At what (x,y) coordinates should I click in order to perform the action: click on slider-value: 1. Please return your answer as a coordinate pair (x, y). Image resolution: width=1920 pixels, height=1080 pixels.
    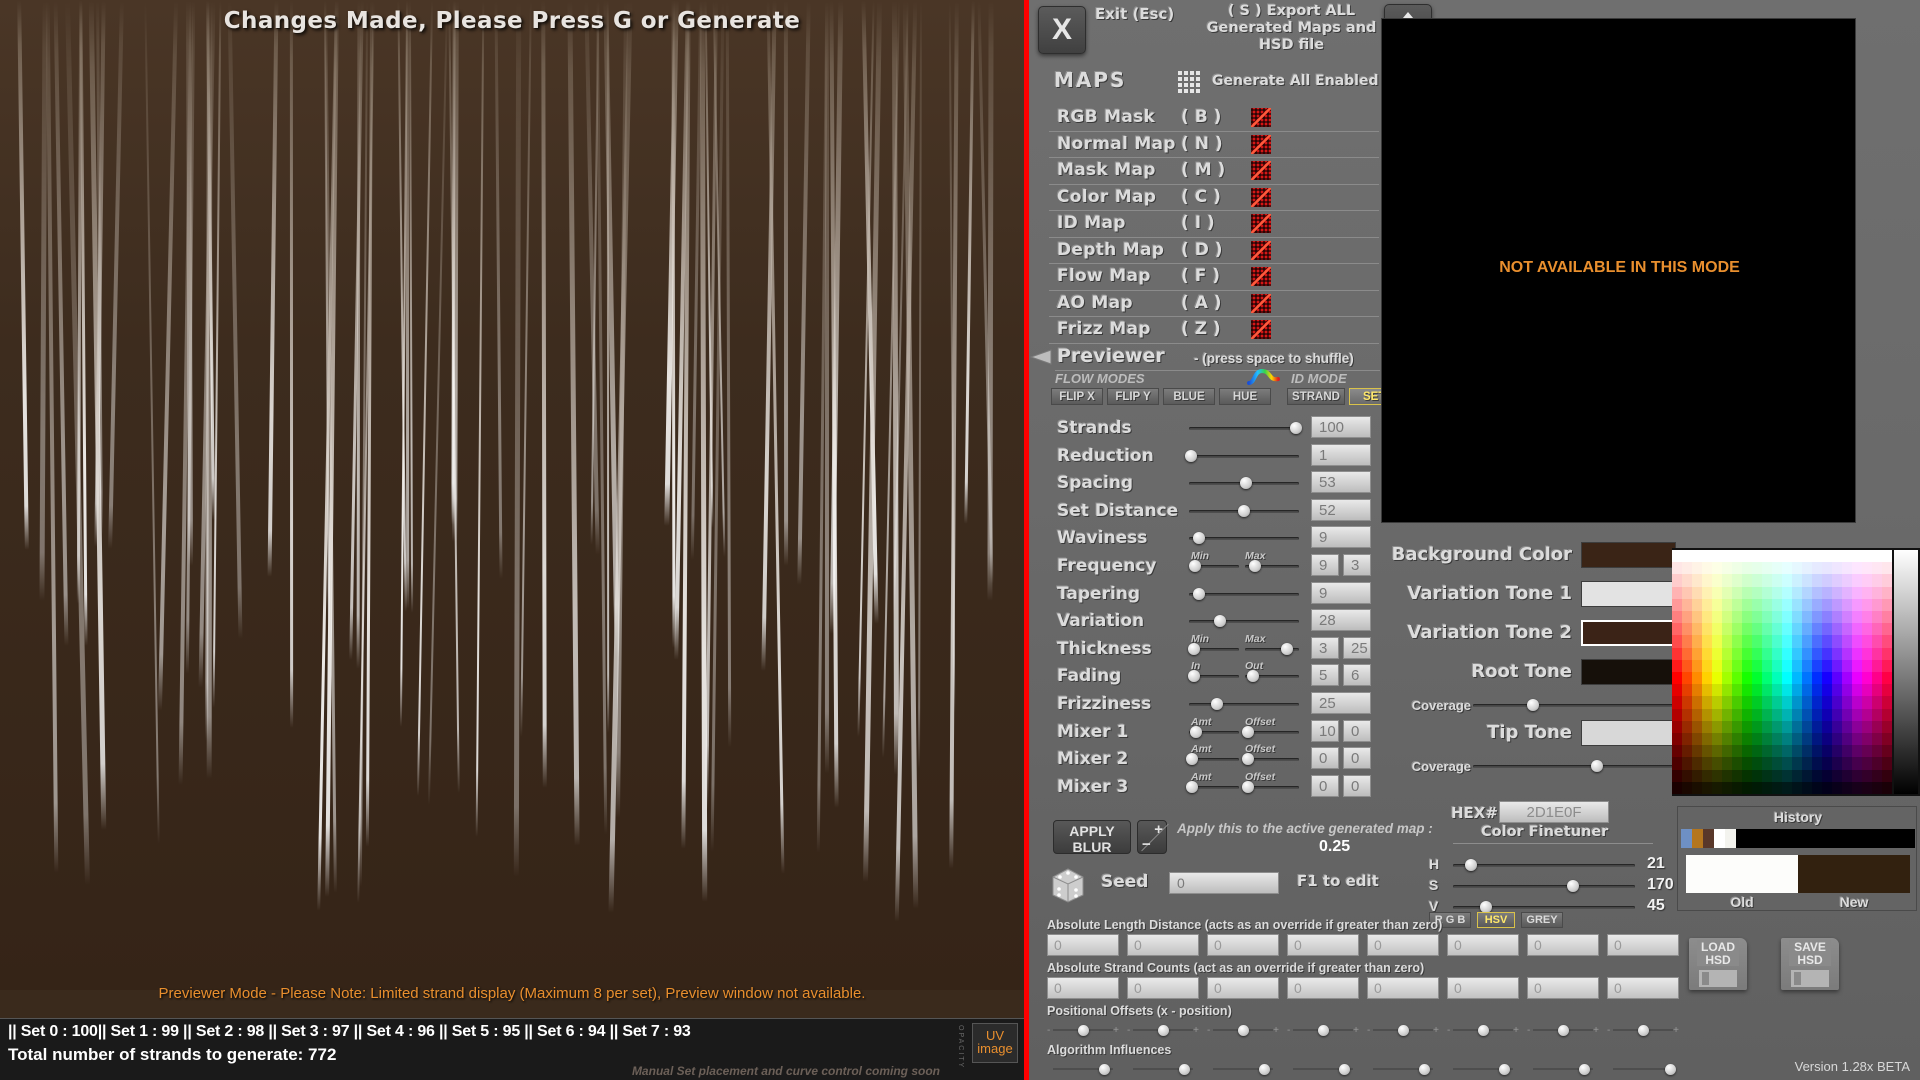
    Looking at the image, I should click on (1341, 454).